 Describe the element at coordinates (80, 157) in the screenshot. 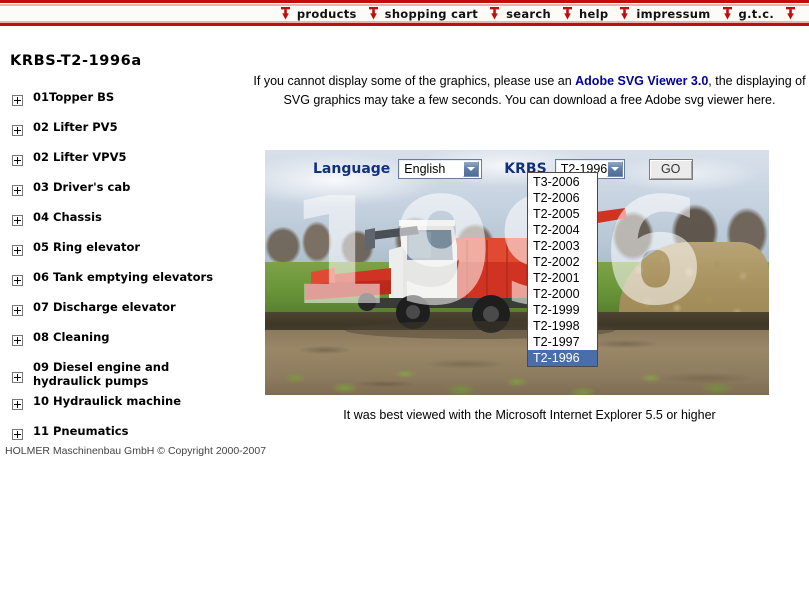

I see `sidebar-item-label: 02 Lifter VPV5` at that location.